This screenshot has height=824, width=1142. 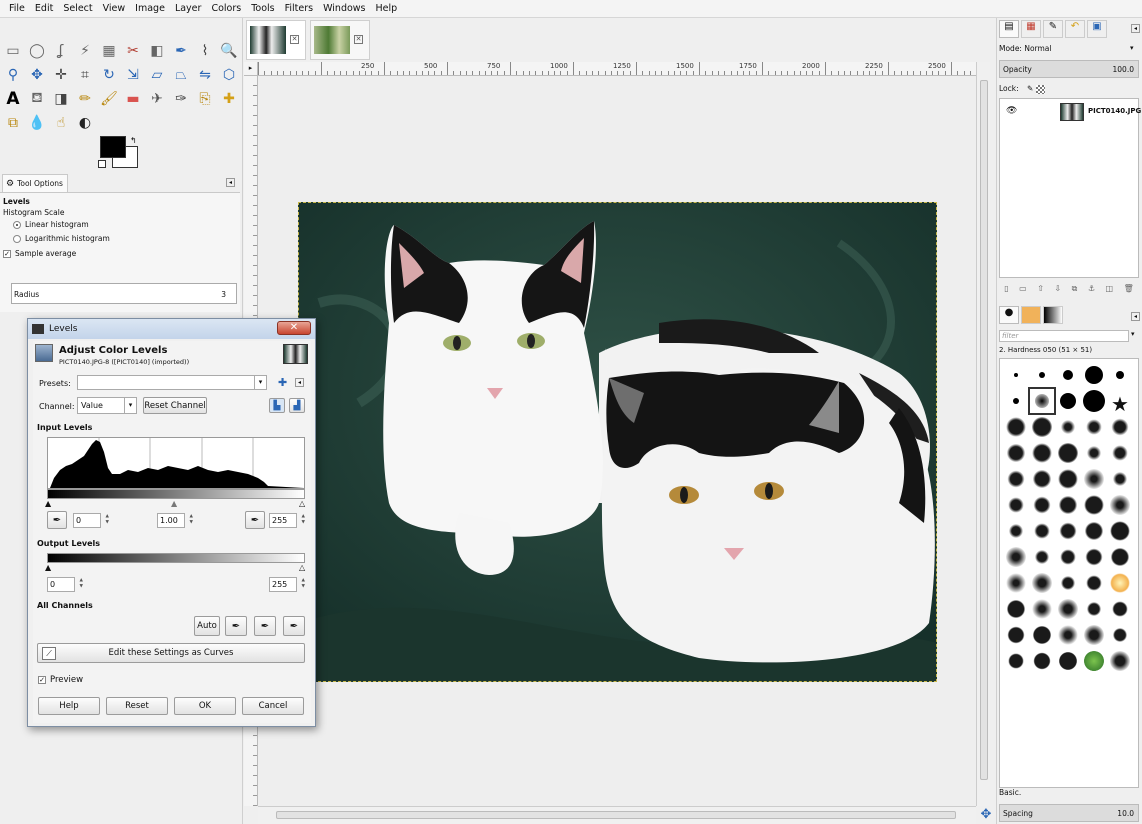 I want to click on dialog-titlebar: Levels, so click(x=171, y=329).